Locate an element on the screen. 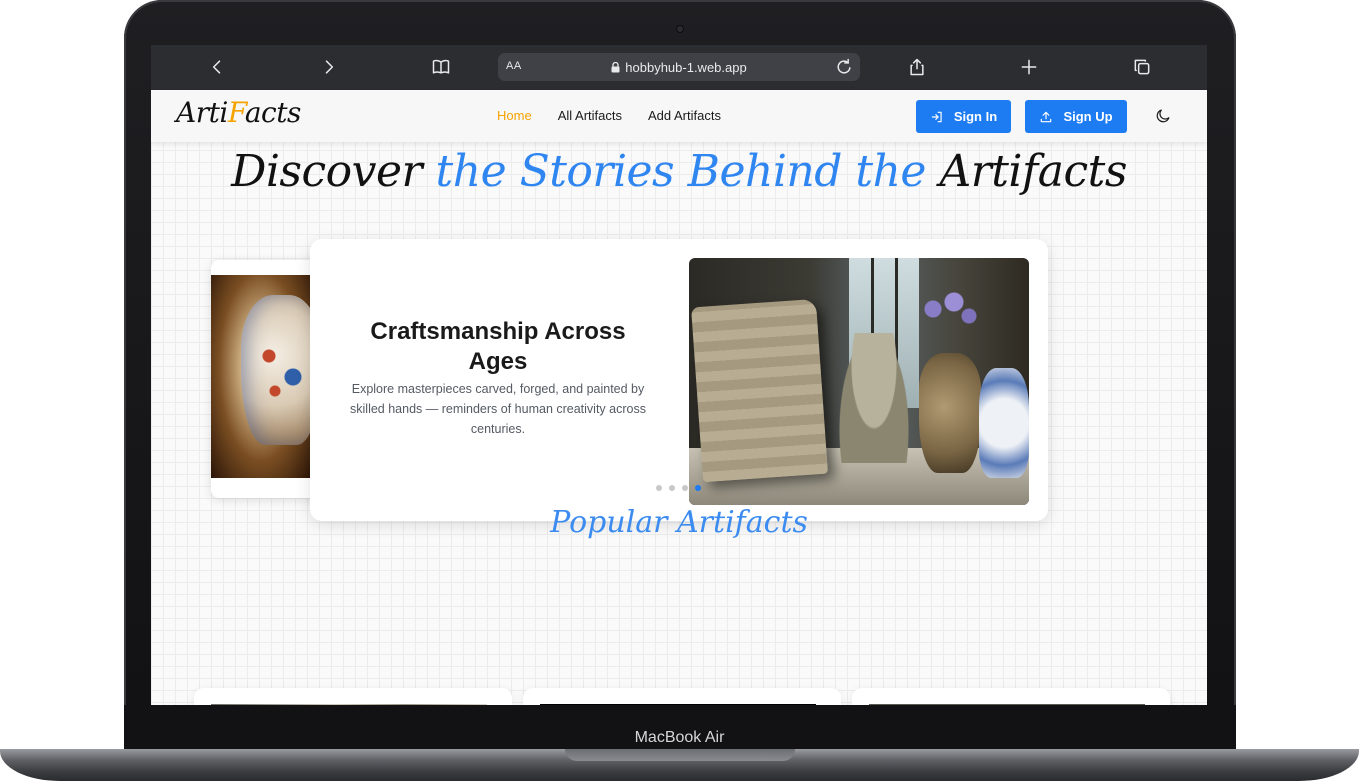 The height and width of the screenshot is (781, 1359). device-label: MacBook Air is located at coordinates (679, 737).